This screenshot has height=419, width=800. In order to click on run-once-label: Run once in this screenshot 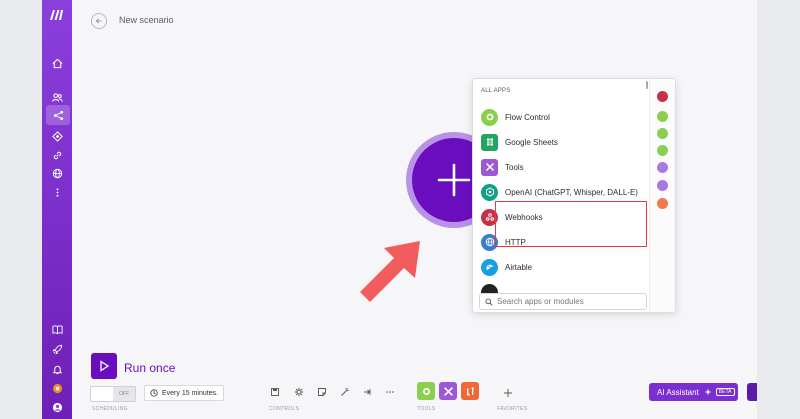, I will do `click(149, 368)`.